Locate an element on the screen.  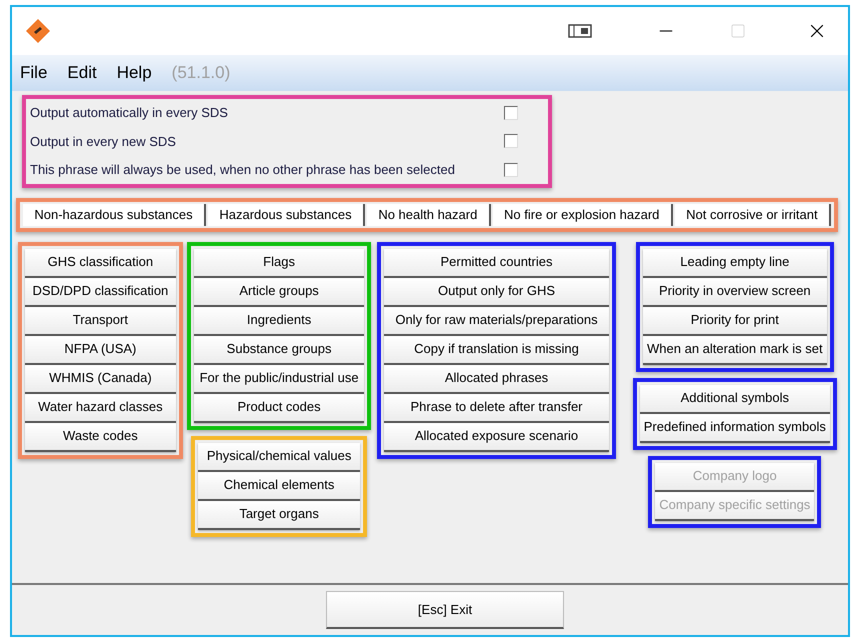
option-label: This phrase will always be used, when no other phrase has been selected is located at coordinates (242, 170).